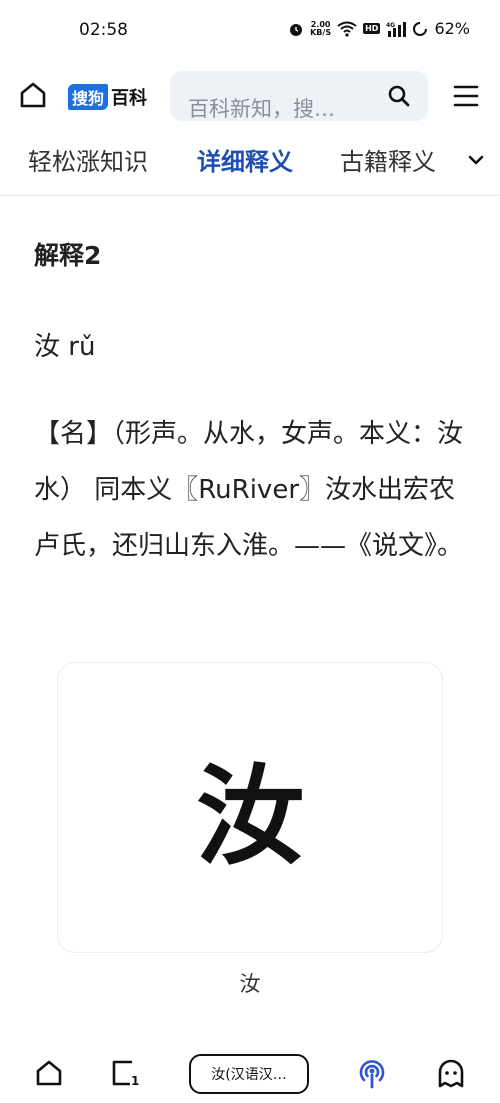 The image size is (500, 1103). Describe the element at coordinates (420, 29) in the screenshot. I see `battery-icon` at that location.